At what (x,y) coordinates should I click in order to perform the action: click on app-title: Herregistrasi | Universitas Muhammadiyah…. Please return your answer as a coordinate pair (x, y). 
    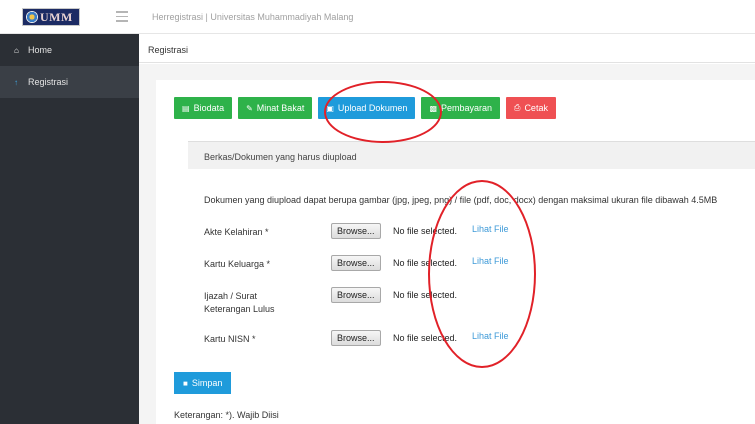
    Looking at the image, I should click on (253, 17).